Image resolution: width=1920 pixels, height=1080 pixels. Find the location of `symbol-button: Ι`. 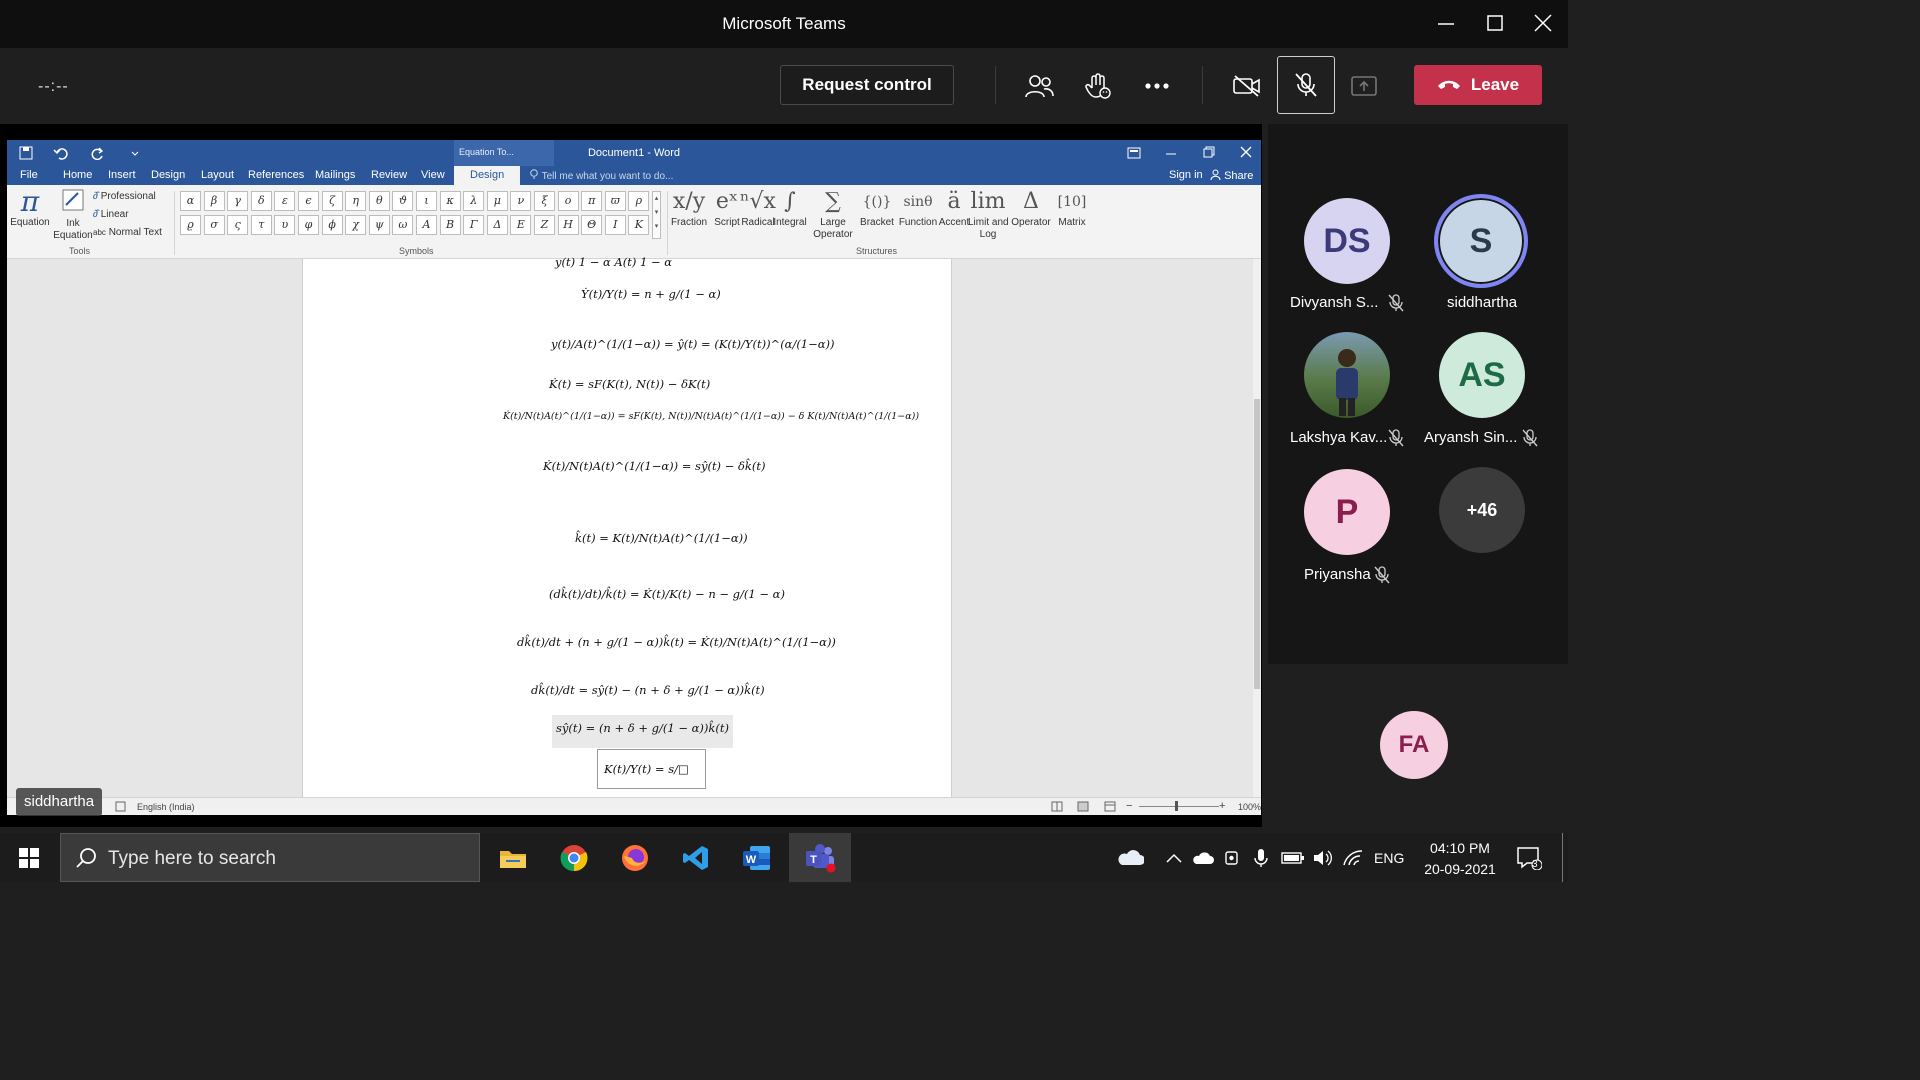

symbol-button: Ι is located at coordinates (615, 225).